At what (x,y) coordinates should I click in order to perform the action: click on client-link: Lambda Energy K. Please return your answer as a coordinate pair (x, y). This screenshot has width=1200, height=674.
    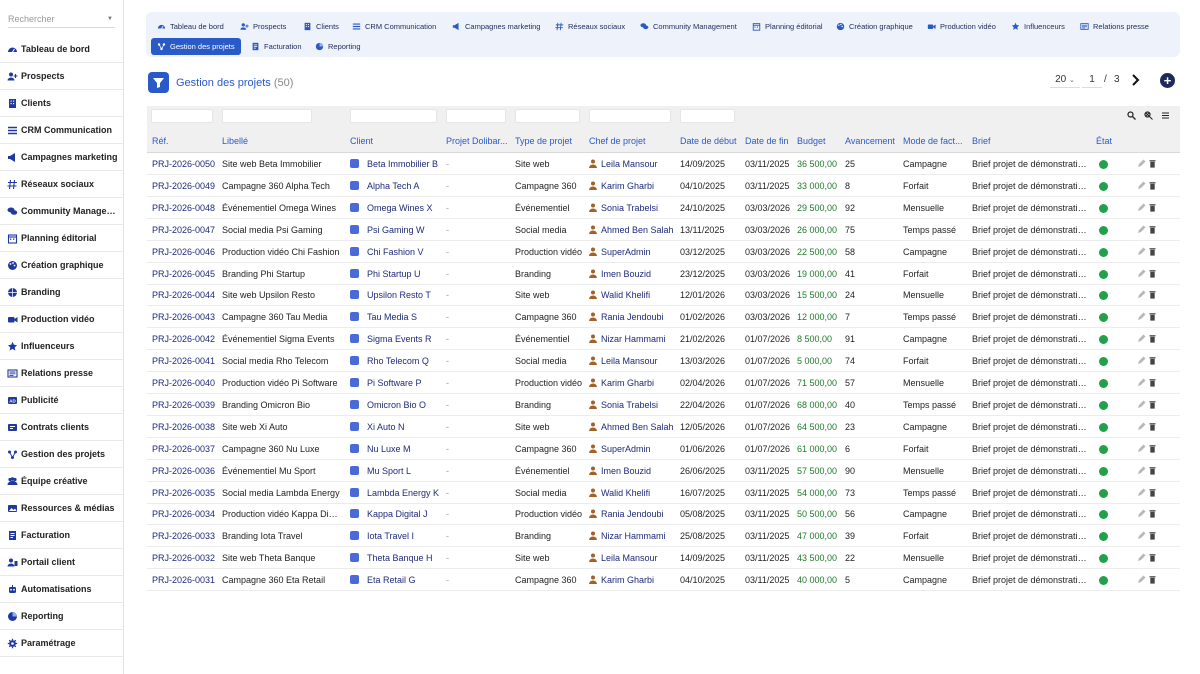
    Looking at the image, I should click on (404, 493).